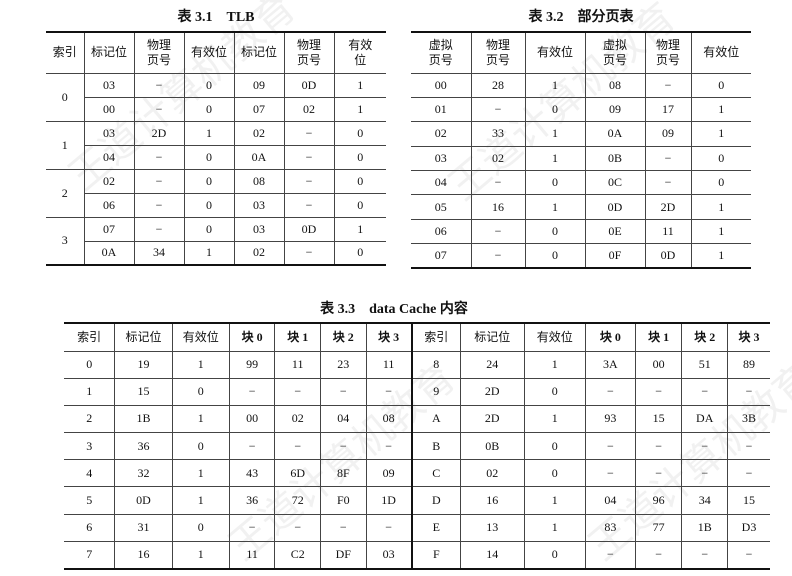 The image size is (792, 576). I want to click on tlb-row: 00−0 07 02 1, so click(216, 109).